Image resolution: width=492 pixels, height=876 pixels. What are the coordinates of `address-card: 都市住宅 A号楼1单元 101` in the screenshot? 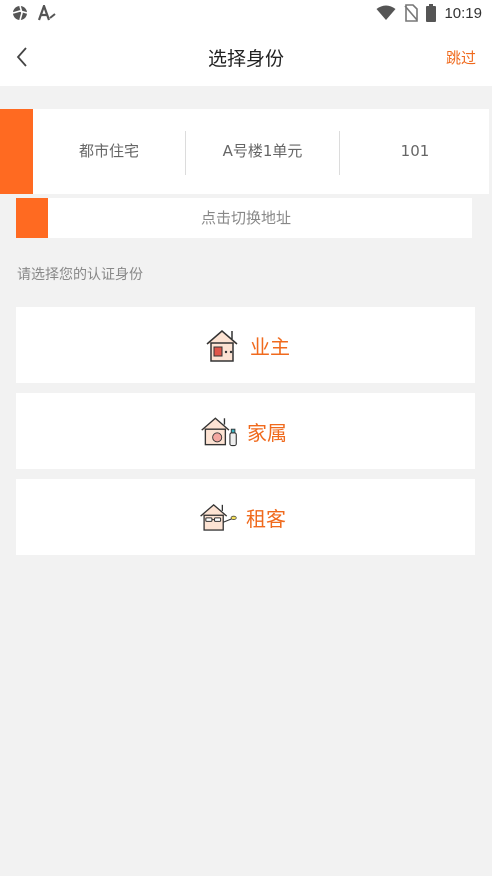 It's located at (244, 151).